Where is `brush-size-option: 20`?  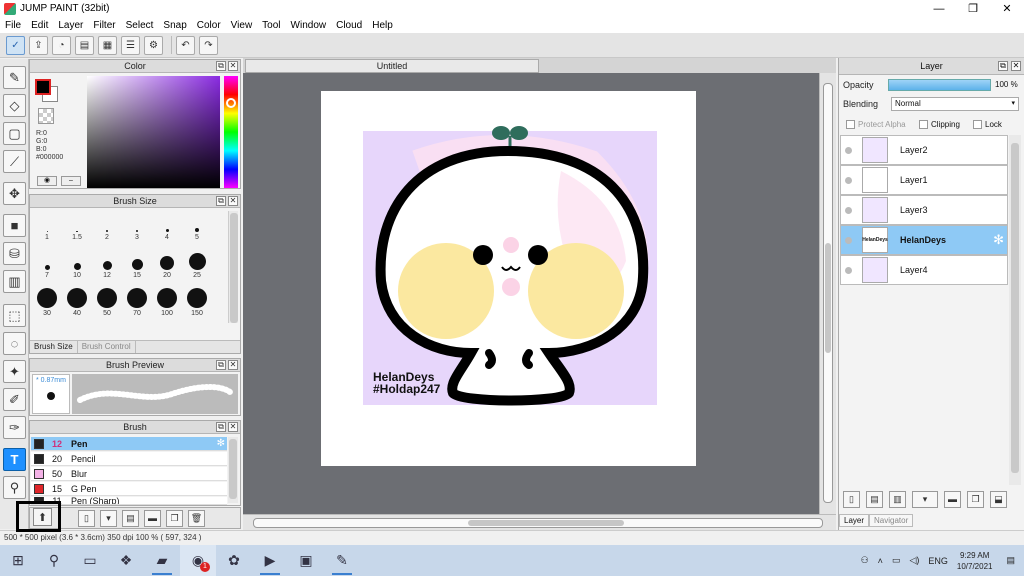 brush-size-option: 20 is located at coordinates (167, 264).